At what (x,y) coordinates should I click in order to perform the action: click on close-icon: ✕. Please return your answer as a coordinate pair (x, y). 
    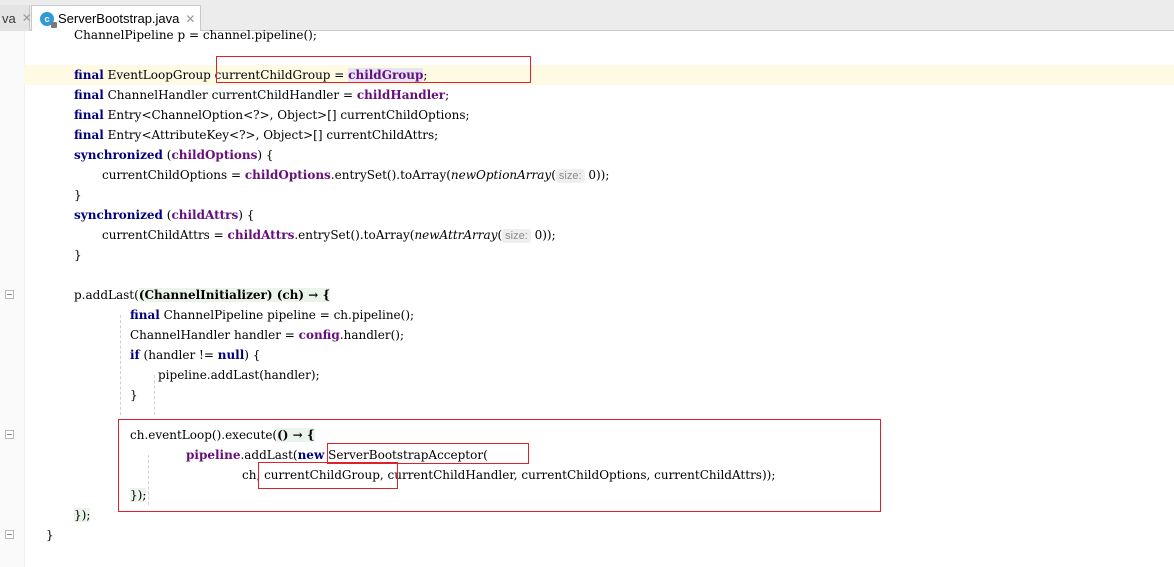
    Looking at the image, I should click on (190, 19).